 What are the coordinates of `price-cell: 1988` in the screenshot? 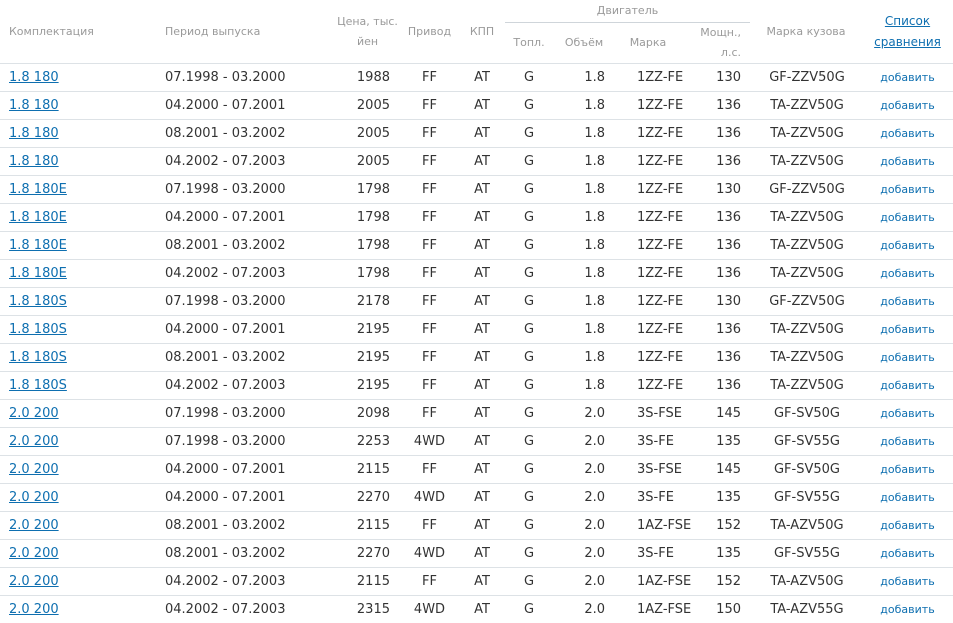 It's located at (367, 78).